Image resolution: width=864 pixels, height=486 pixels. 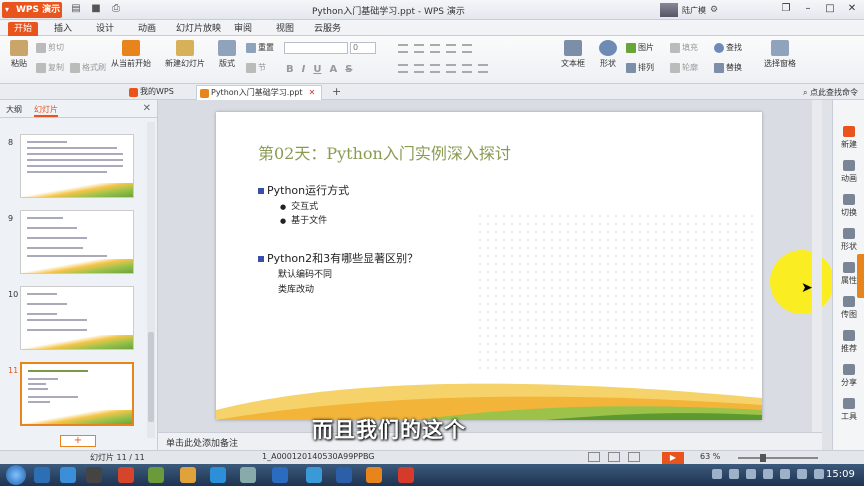 I want to click on zoom-slider-knob, so click(x=763, y=458).